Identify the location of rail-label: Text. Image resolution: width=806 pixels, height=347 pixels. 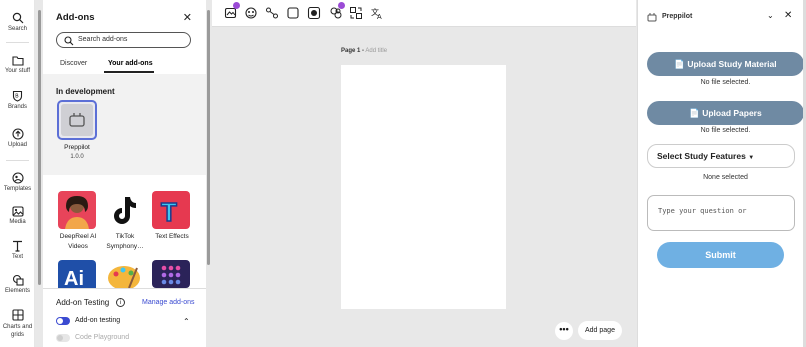
(17, 257).